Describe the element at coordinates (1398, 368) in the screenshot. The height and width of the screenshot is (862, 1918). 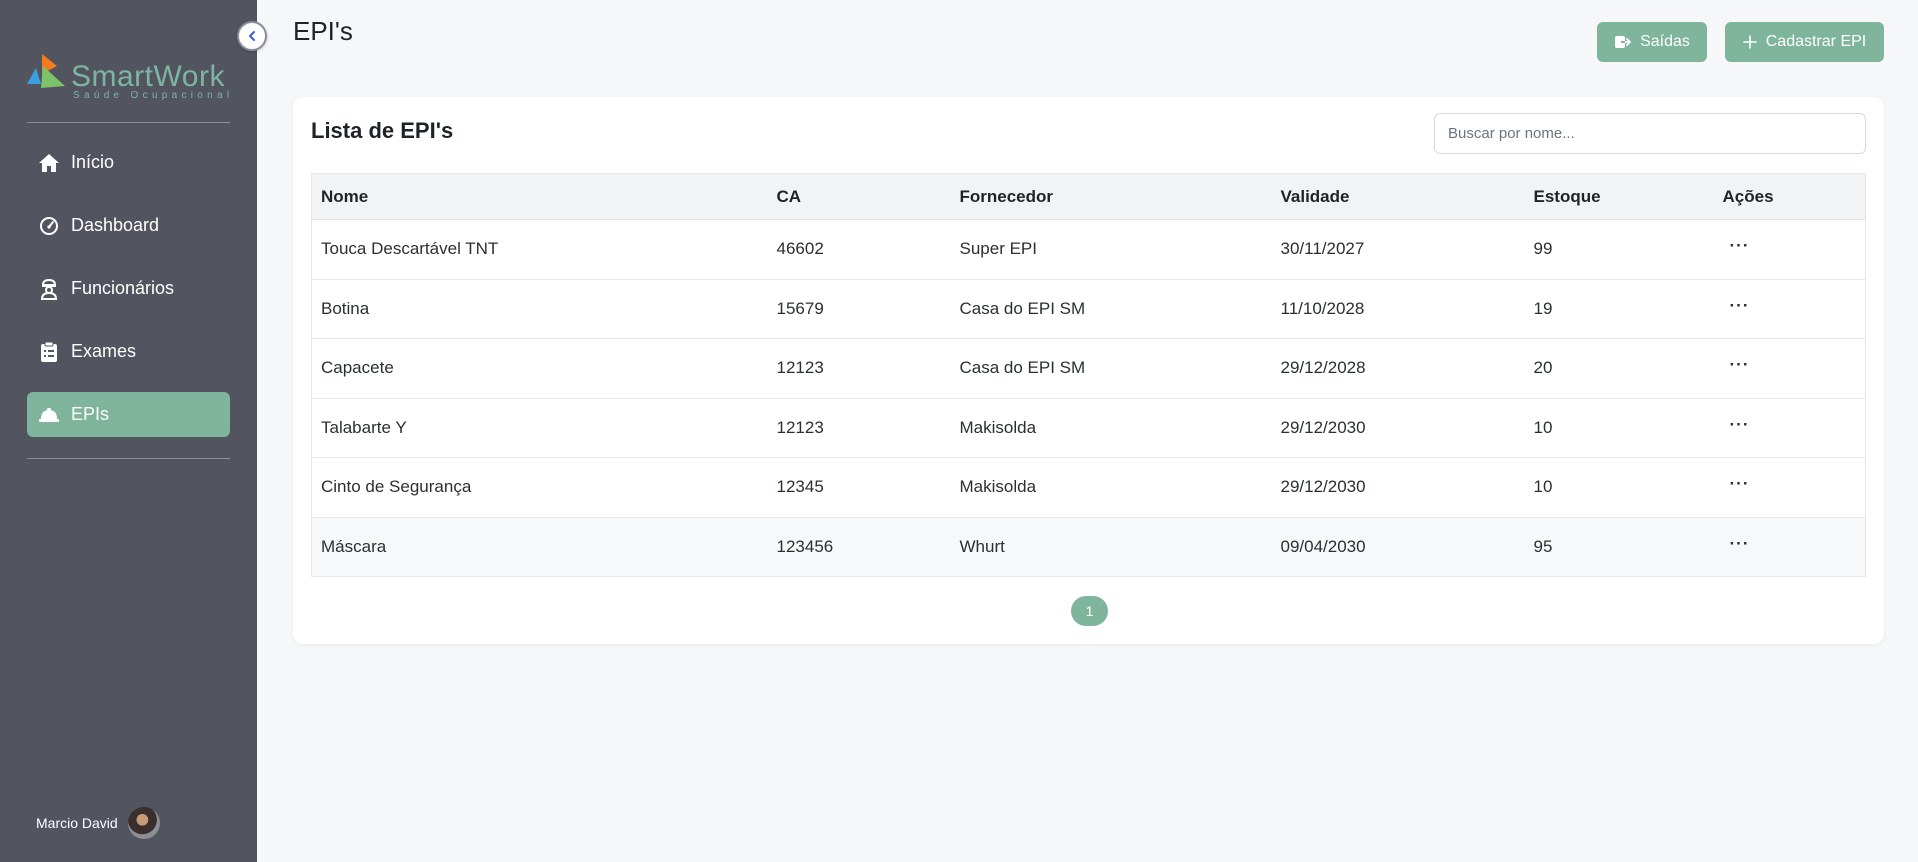
I see `cell-validade: 29/12/2028` at that location.